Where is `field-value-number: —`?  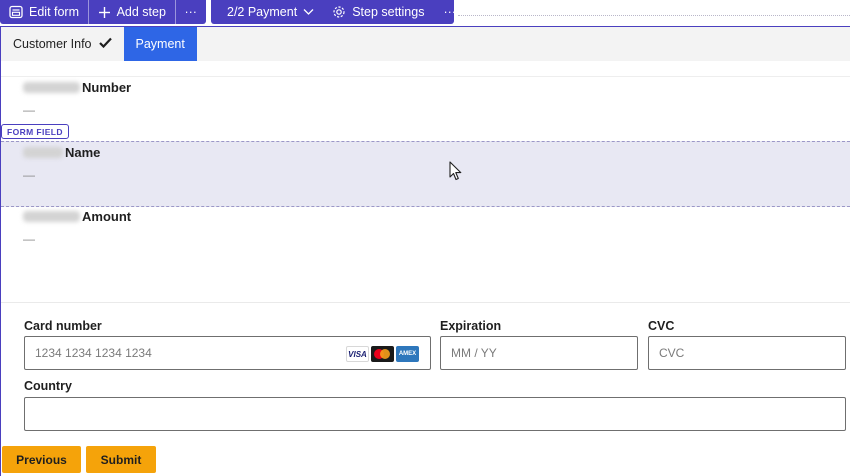
field-value-number: — is located at coordinates (29, 110).